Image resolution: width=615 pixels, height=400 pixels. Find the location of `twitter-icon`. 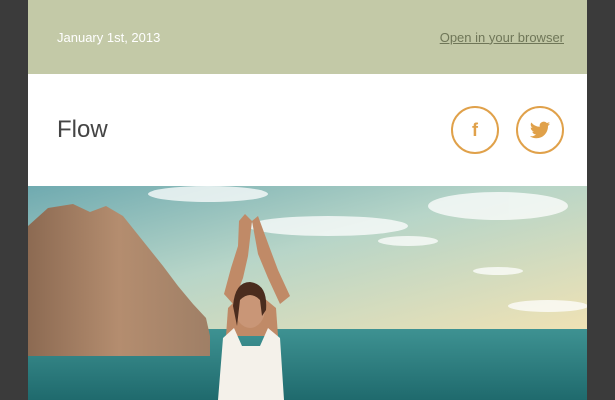

twitter-icon is located at coordinates (540, 130).